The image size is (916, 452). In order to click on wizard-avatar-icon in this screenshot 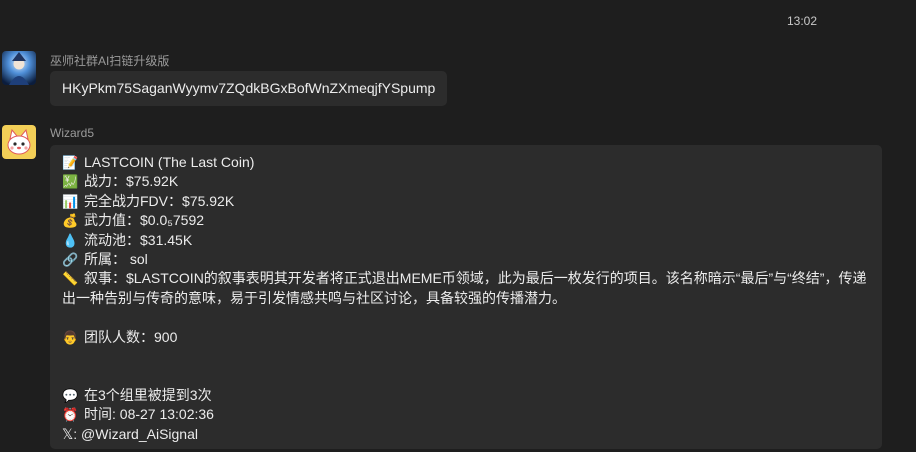, I will do `click(19, 68)`.